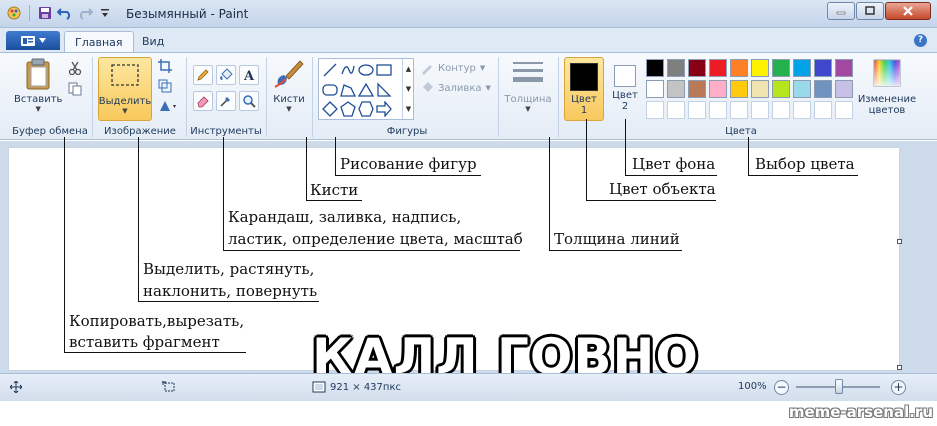  What do you see at coordinates (528, 85) in the screenshot?
I see `size-button: Толщина ▼` at bounding box center [528, 85].